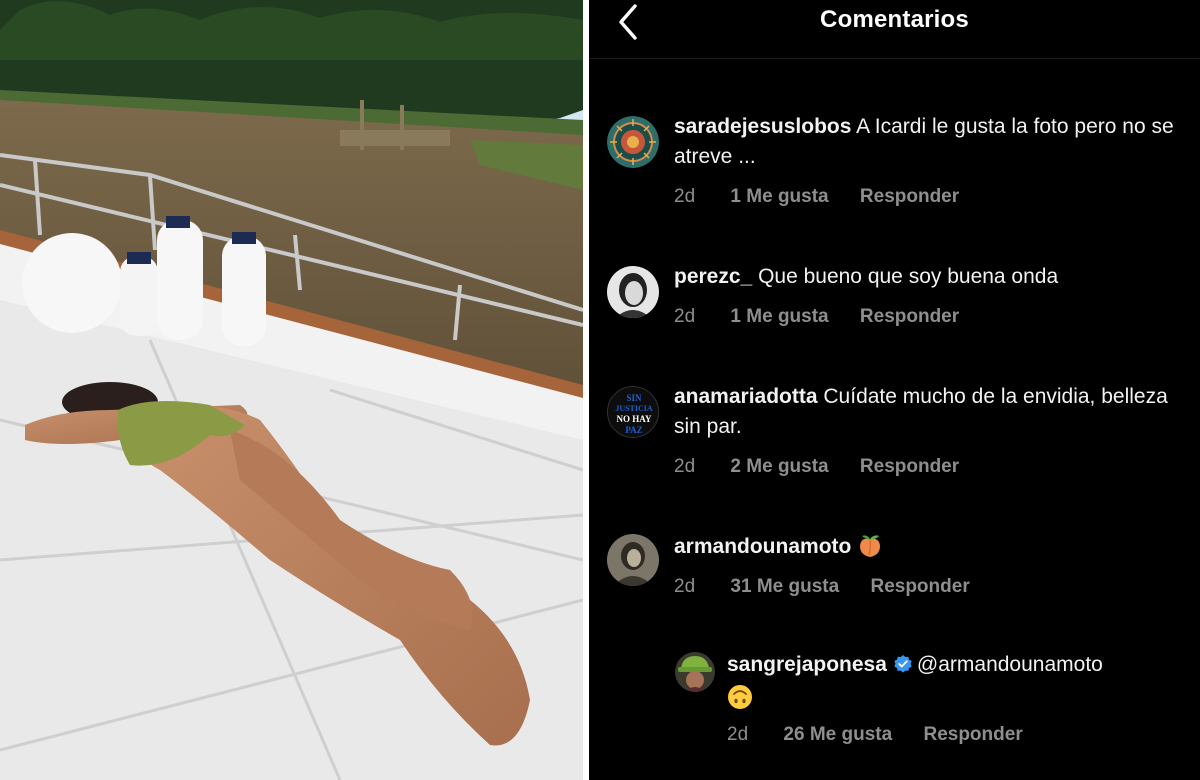 The image size is (1200, 780). What do you see at coordinates (837, 734) in the screenshot?
I see `reply-likes: 26 Me gusta` at bounding box center [837, 734].